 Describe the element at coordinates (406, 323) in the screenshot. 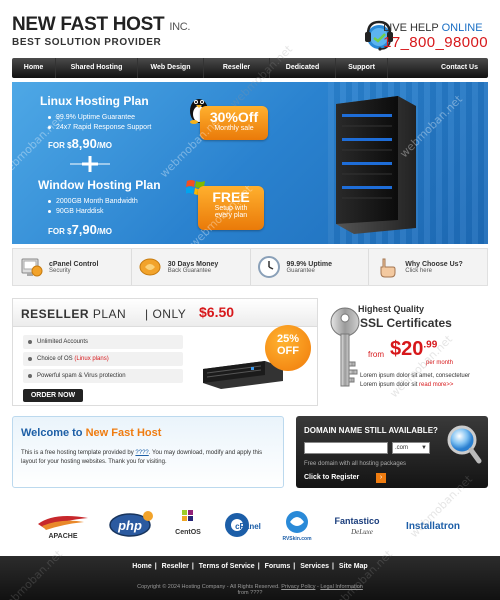

I see `ssl-title: SSL Certificates` at that location.